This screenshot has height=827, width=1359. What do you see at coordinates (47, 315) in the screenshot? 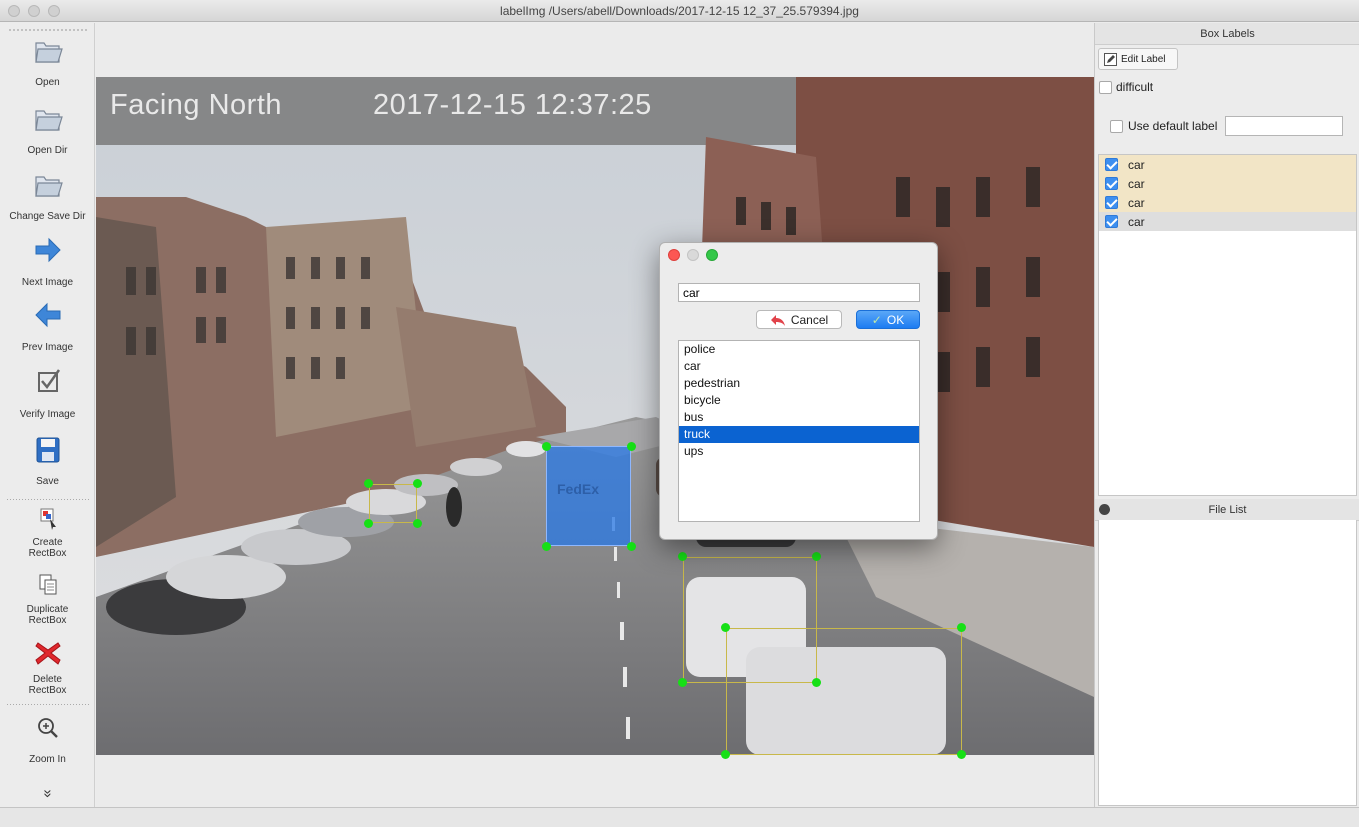
I see `arrow-left-icon` at bounding box center [47, 315].